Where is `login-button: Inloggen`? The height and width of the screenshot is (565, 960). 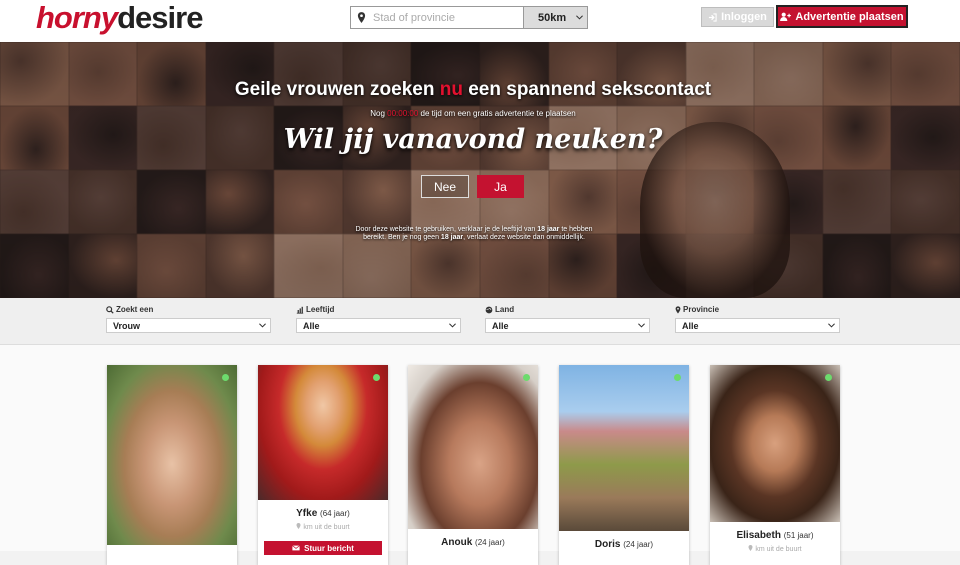
login-button: Inloggen is located at coordinates (737, 17).